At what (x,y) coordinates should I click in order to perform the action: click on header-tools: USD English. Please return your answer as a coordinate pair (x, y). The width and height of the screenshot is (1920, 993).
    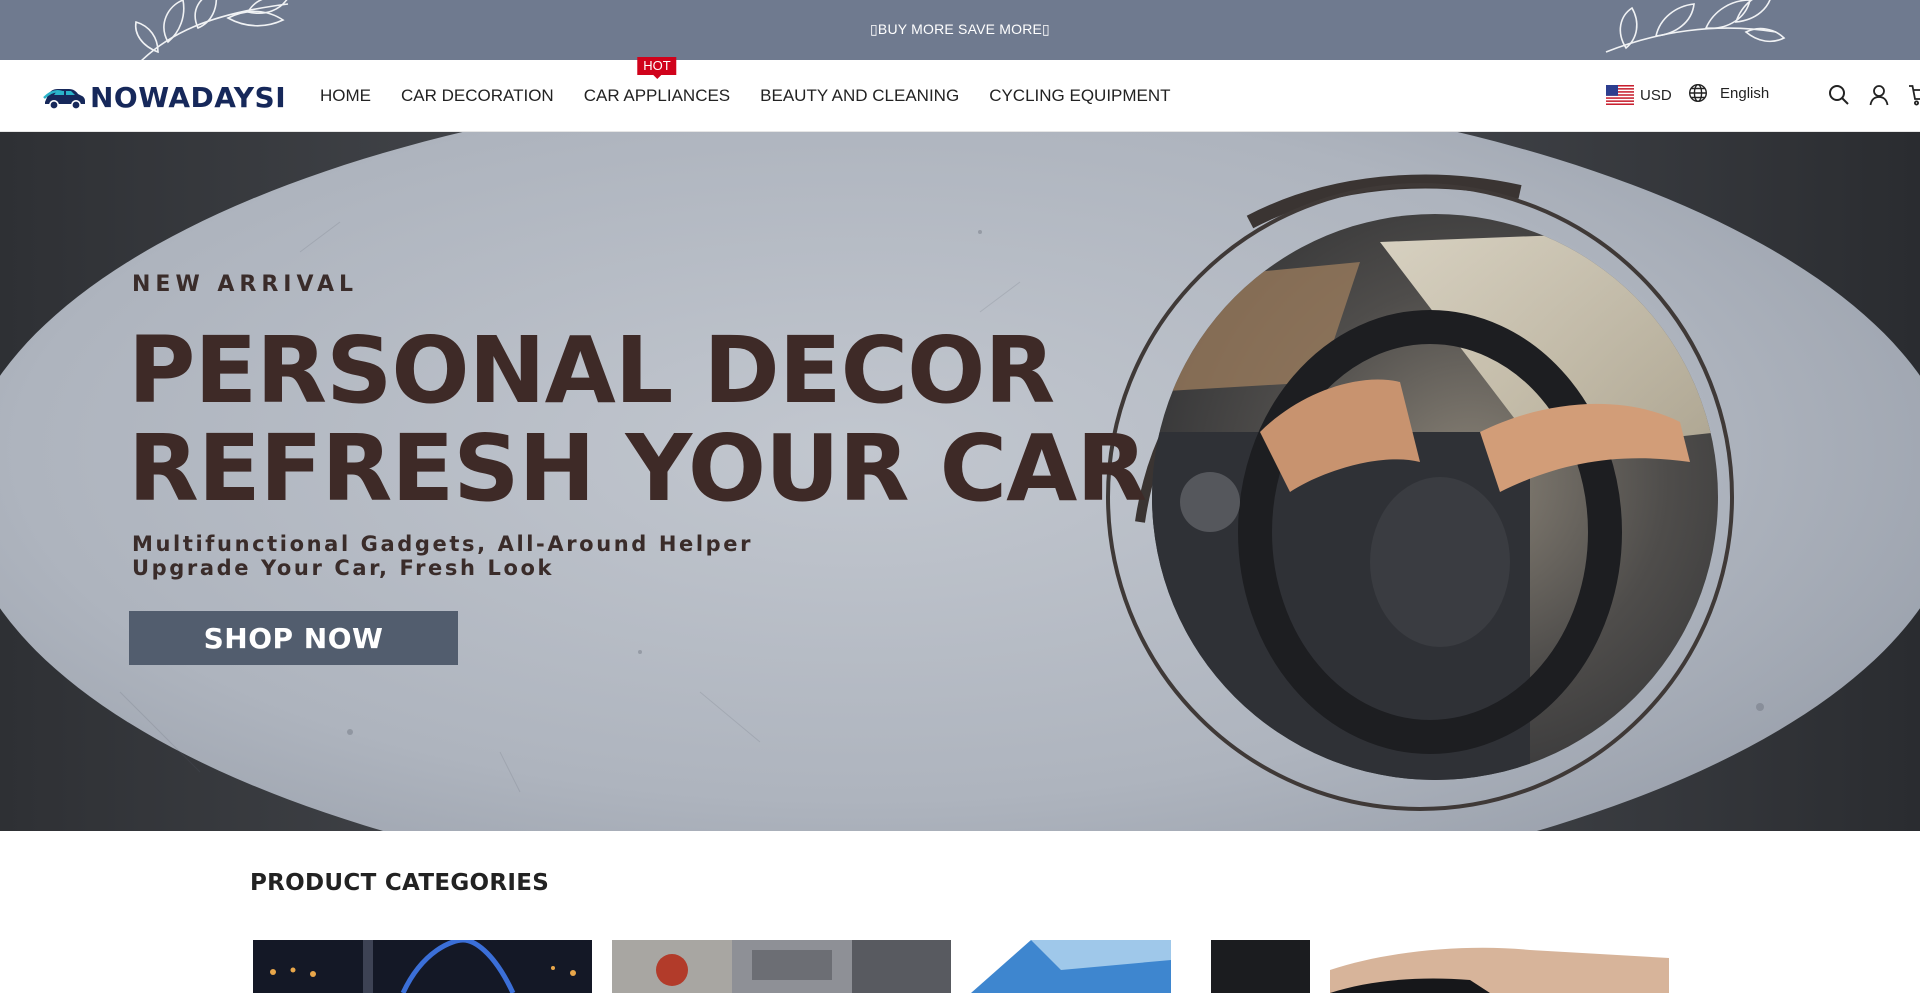
    Looking at the image, I should click on (1750, 96).